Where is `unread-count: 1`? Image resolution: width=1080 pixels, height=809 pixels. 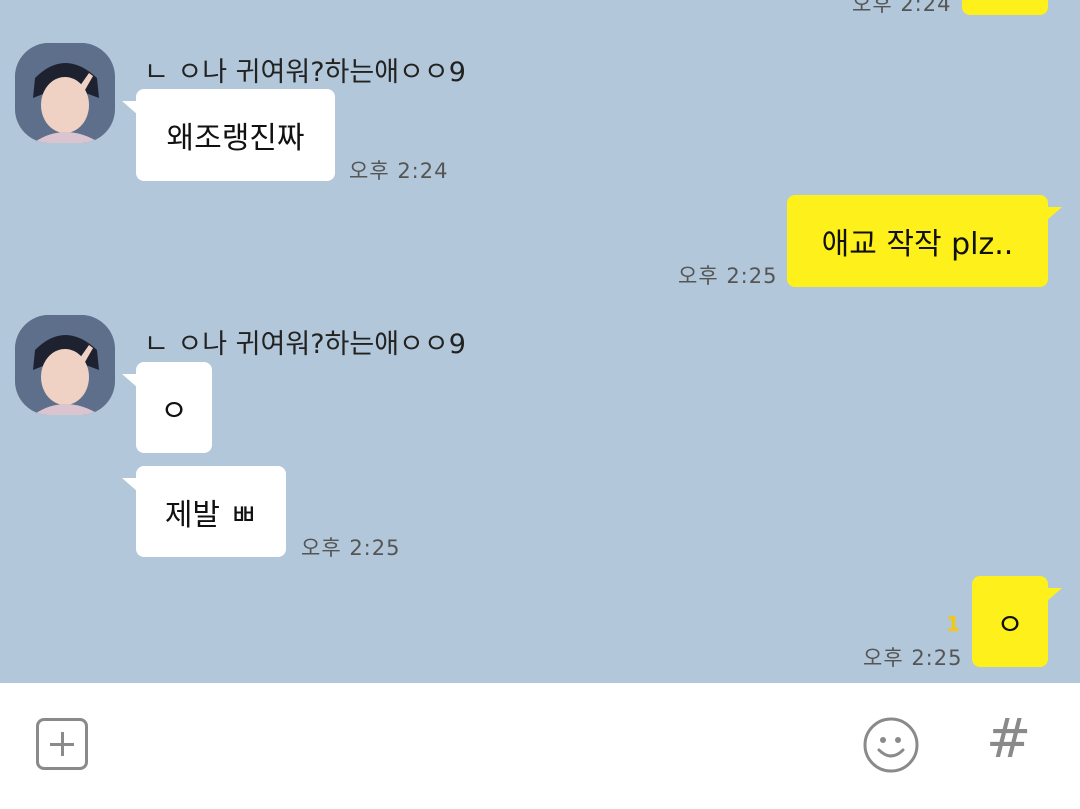 unread-count: 1 is located at coordinates (953, 624).